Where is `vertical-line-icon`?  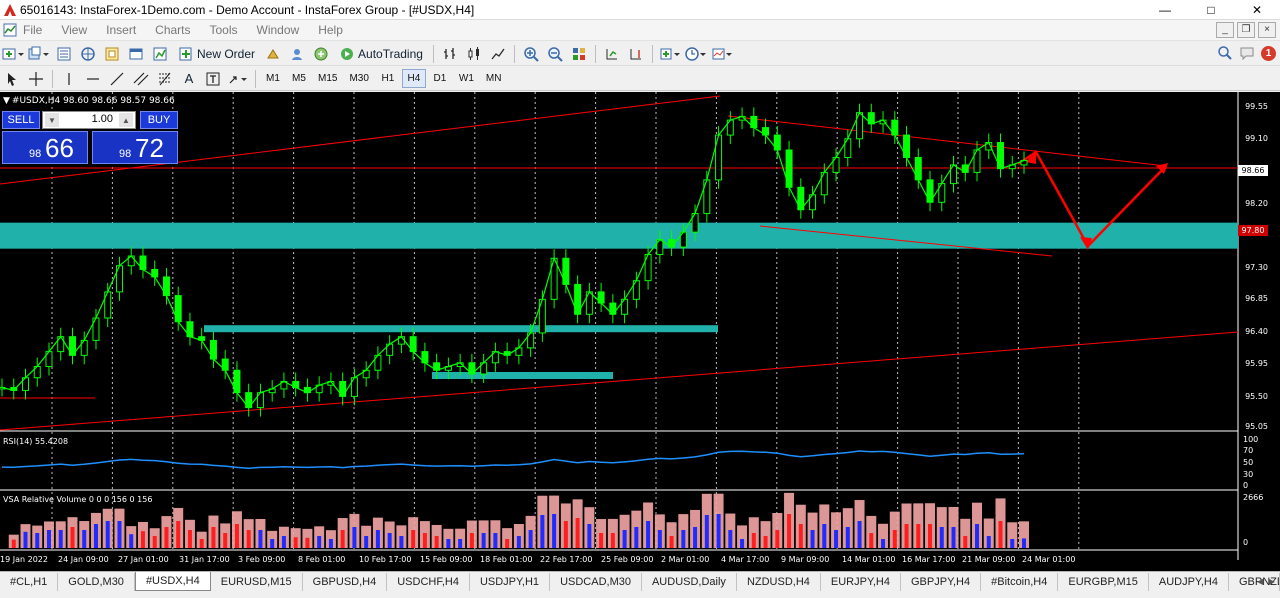
vertical-line-icon is located at coordinates (69, 79).